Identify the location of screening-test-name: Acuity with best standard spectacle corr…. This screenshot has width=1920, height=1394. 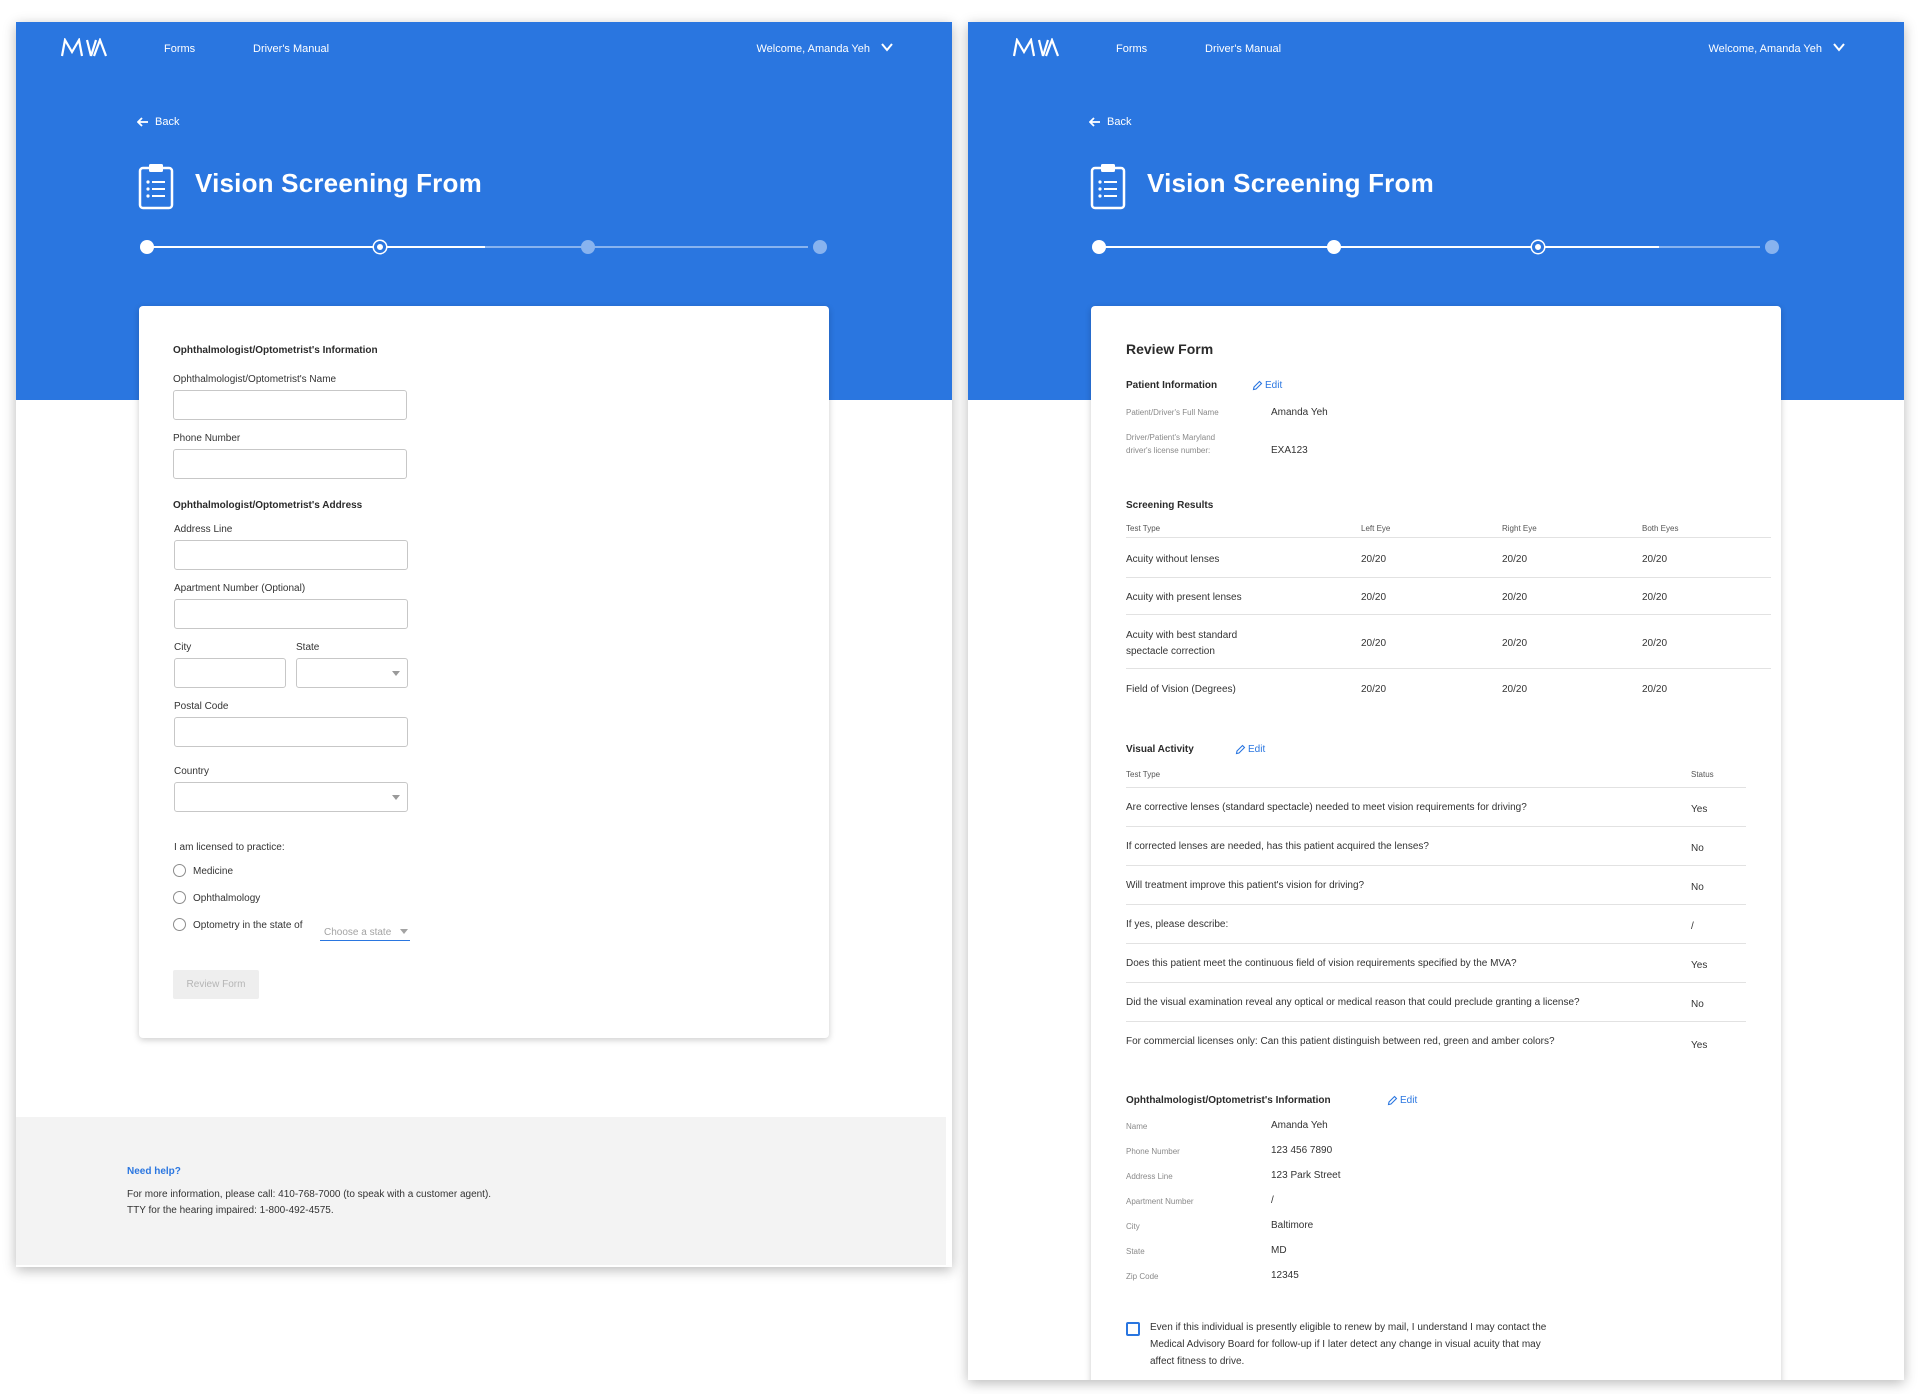
(1182, 643).